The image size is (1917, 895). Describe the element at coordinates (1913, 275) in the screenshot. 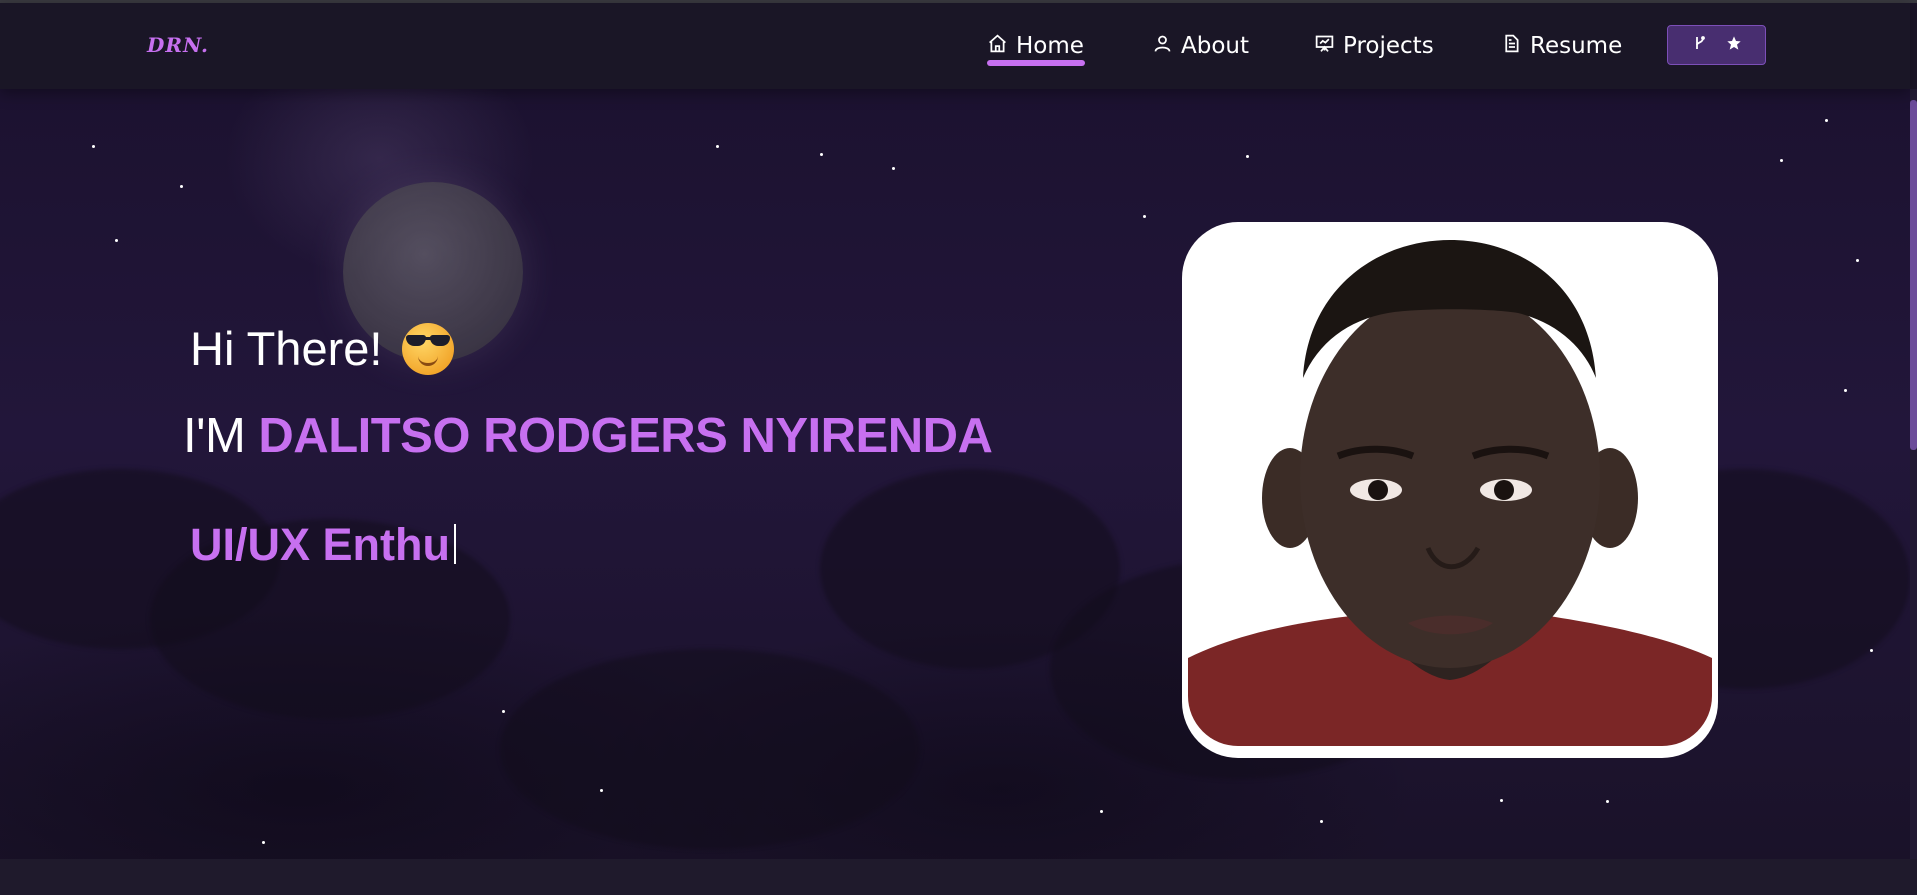

I see `scrollbar-thumb` at that location.